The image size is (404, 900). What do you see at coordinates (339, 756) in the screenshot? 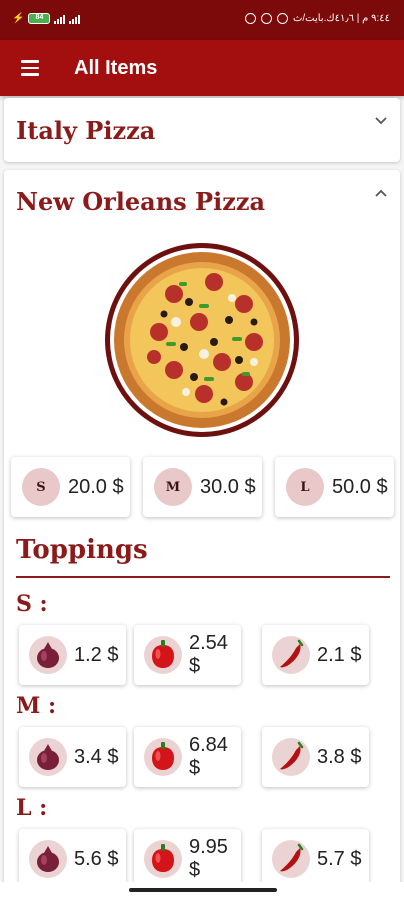
I see `topping-price: 3.8 $` at bounding box center [339, 756].